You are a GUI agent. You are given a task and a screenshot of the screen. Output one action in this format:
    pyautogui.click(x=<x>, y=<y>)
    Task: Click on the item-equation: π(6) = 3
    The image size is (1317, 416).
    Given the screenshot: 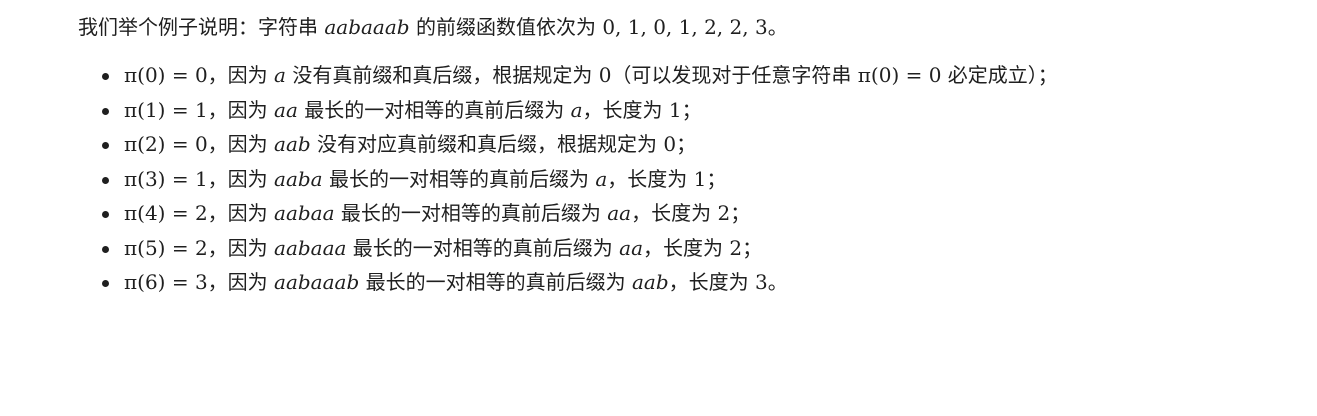 What is the action you would take?
    pyautogui.click(x=166, y=282)
    